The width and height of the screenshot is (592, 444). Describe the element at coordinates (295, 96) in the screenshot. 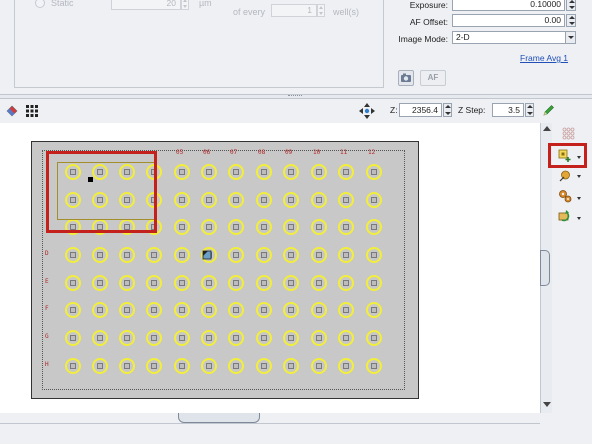

I see `splitter-grip` at that location.